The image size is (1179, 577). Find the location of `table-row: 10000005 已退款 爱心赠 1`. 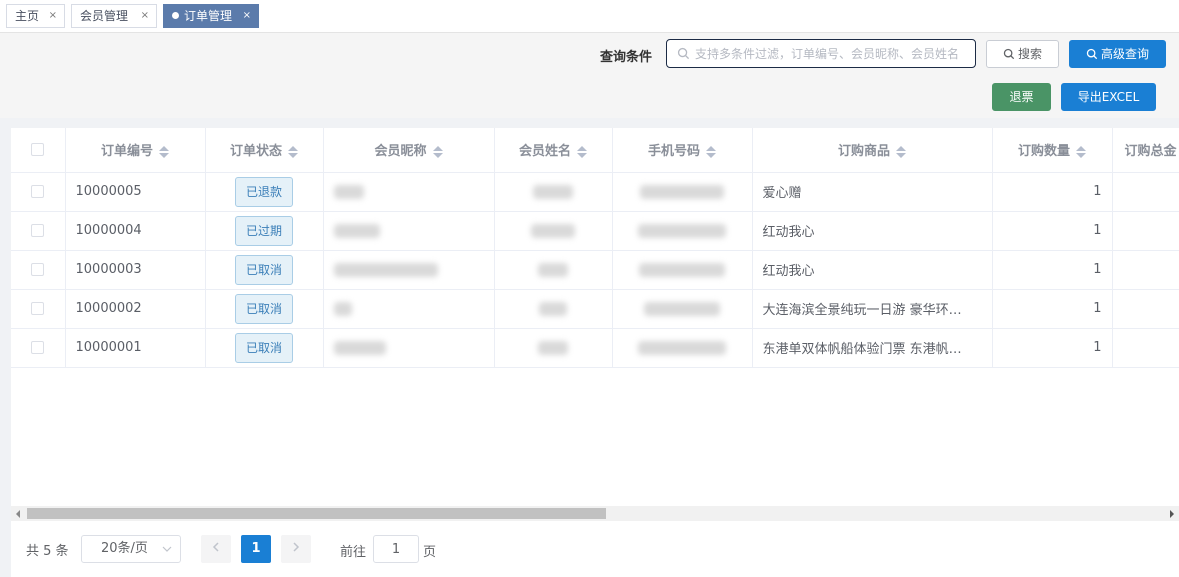

table-row: 10000005 已退款 爱心赠 1 is located at coordinates (595, 192).